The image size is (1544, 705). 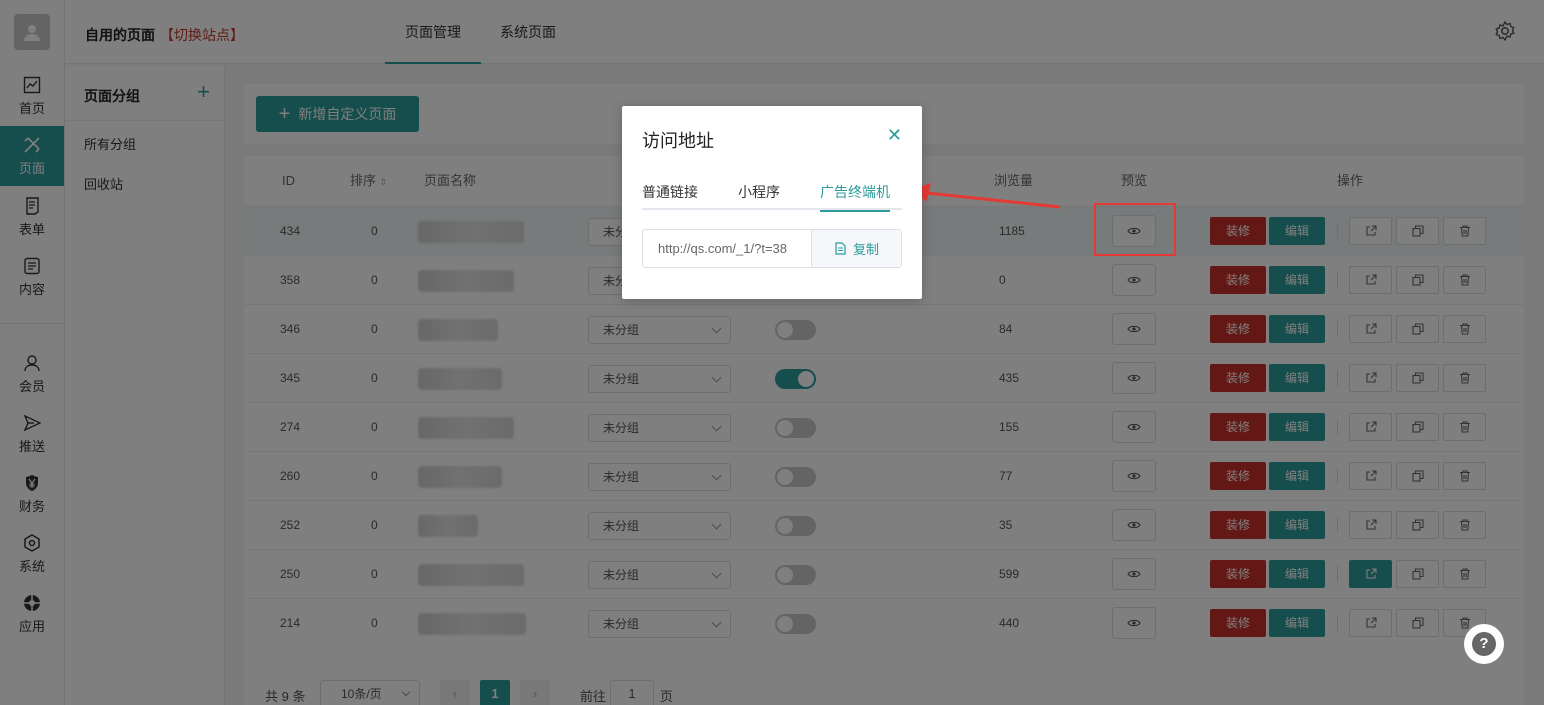 What do you see at coordinates (737, 248) in the screenshot?
I see `url-value: http://qs.com/_1/?t=38` at bounding box center [737, 248].